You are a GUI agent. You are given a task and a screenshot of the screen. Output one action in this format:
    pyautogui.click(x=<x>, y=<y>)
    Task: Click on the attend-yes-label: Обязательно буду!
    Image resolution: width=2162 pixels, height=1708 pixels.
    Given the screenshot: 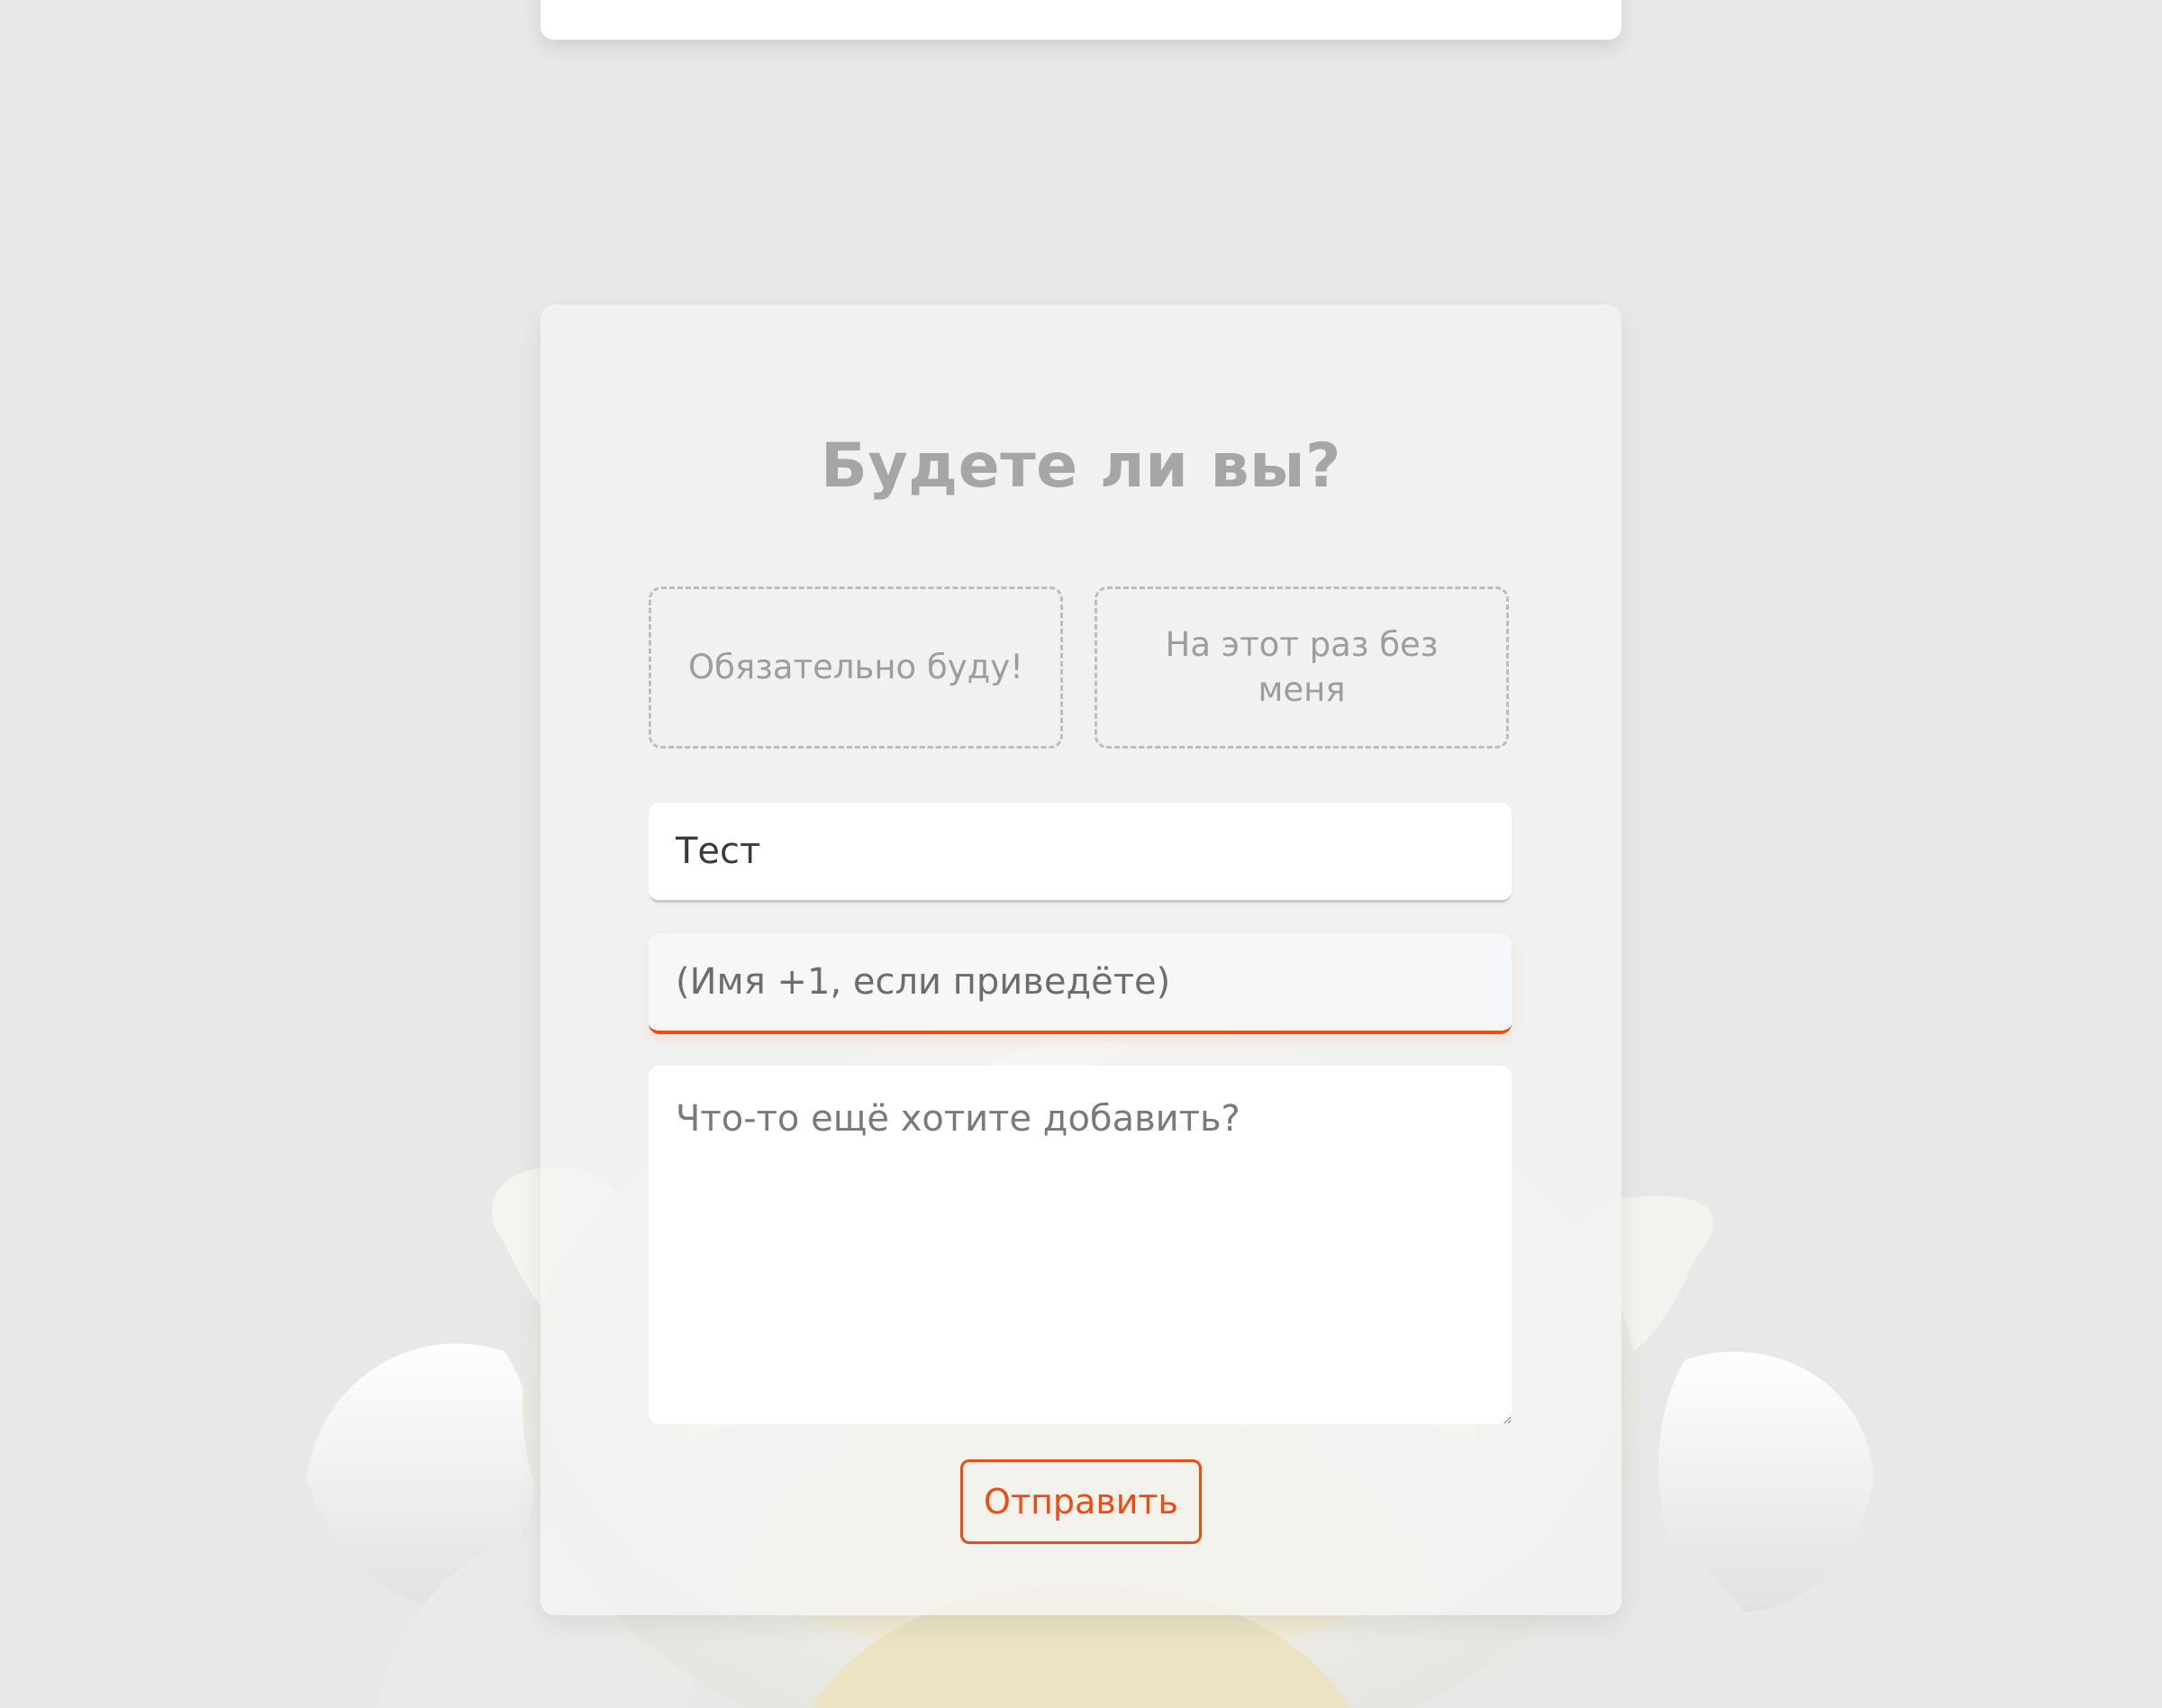 What is the action you would take?
    pyautogui.click(x=855, y=667)
    